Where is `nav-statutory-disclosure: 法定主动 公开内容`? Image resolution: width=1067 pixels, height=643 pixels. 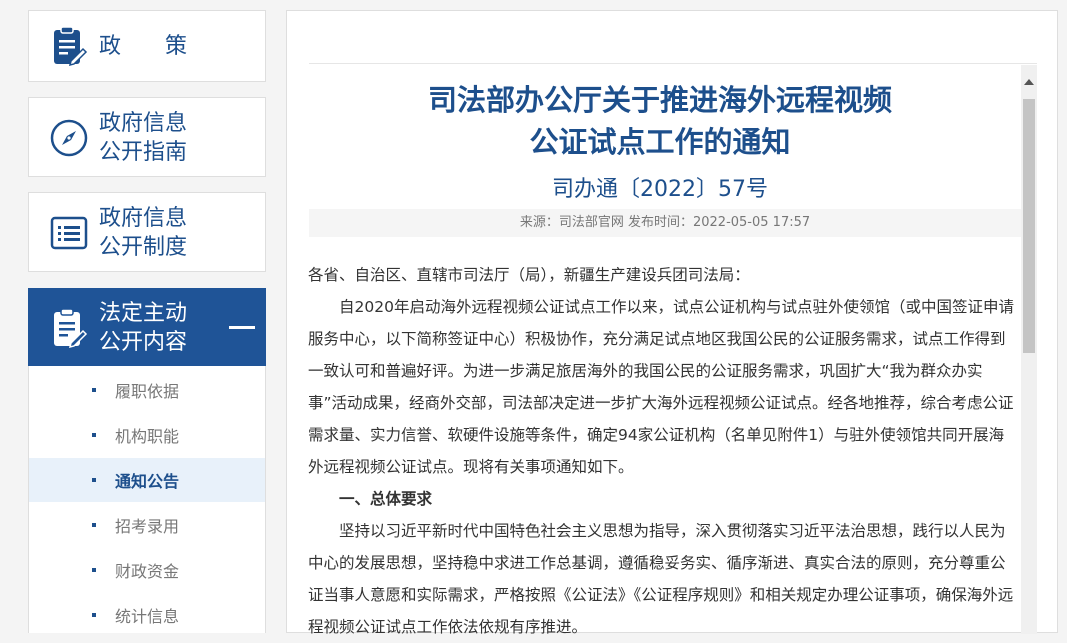
nav-statutory-disclosure: 法定主动 公开内容 is located at coordinates (147, 327).